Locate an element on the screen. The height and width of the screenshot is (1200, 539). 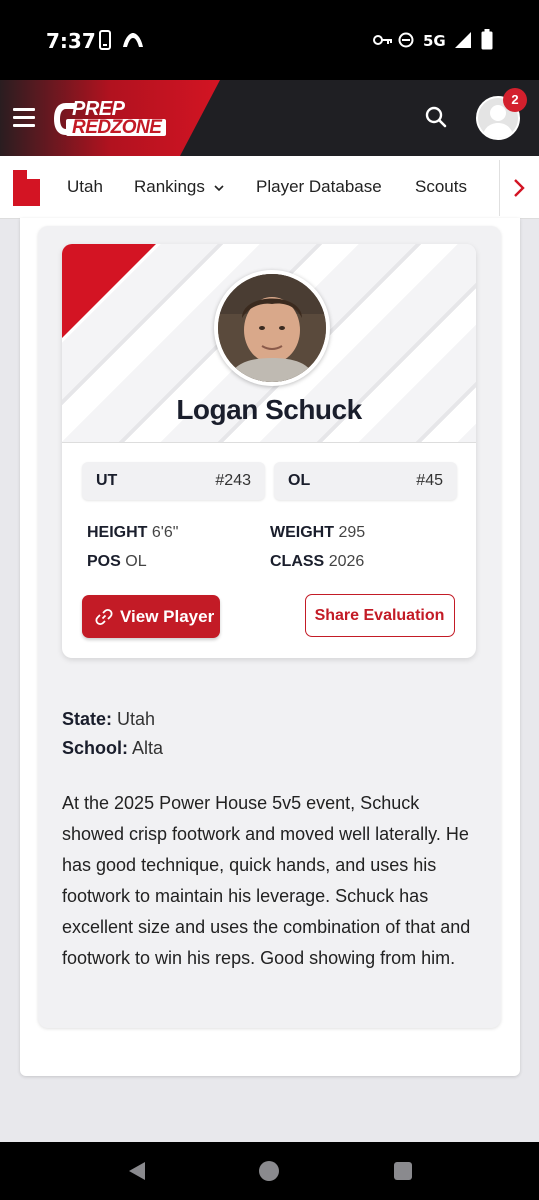
position-abbr: OL is located at coordinates (299, 480).